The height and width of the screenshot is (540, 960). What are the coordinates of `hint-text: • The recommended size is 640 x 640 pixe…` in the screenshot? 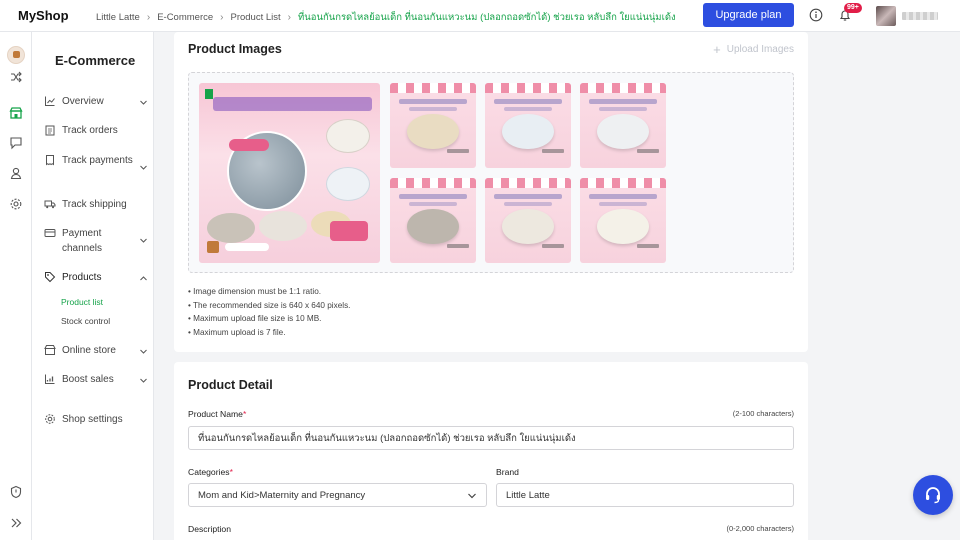 It's located at (269, 305).